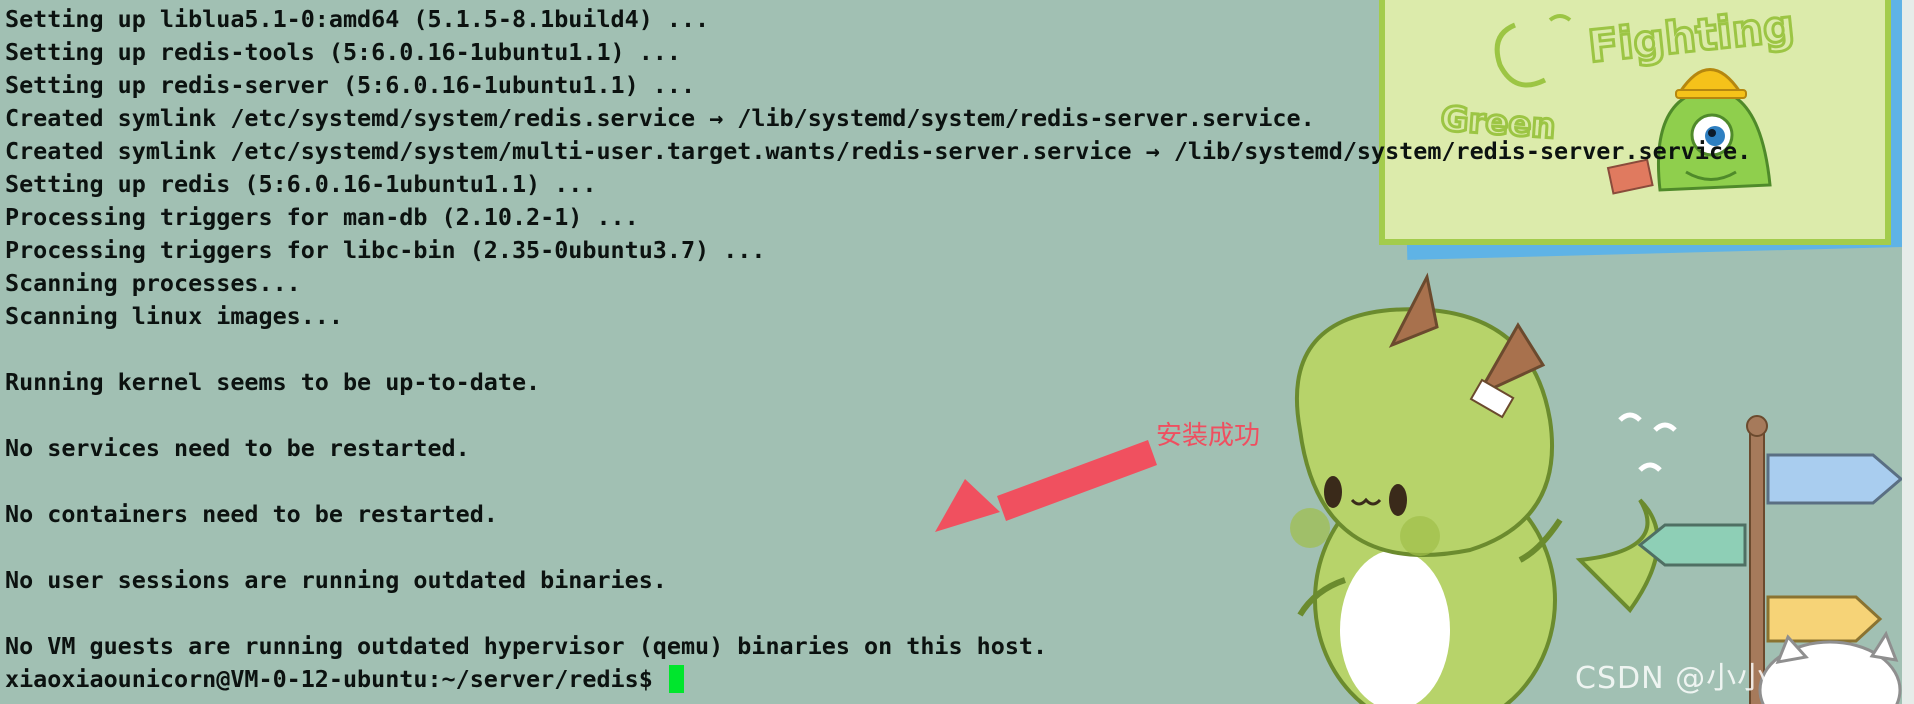  I want to click on success-annotation: 安装成功, so click(1208, 436).